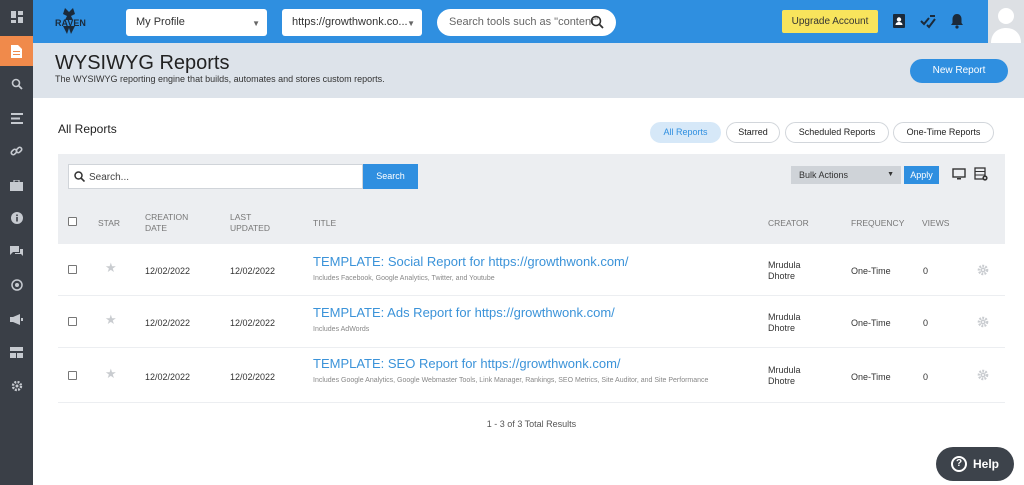 The width and height of the screenshot is (1024, 485). Describe the element at coordinates (943, 132) in the screenshot. I see `filter-one-time-reports: One-Time Reports` at that location.